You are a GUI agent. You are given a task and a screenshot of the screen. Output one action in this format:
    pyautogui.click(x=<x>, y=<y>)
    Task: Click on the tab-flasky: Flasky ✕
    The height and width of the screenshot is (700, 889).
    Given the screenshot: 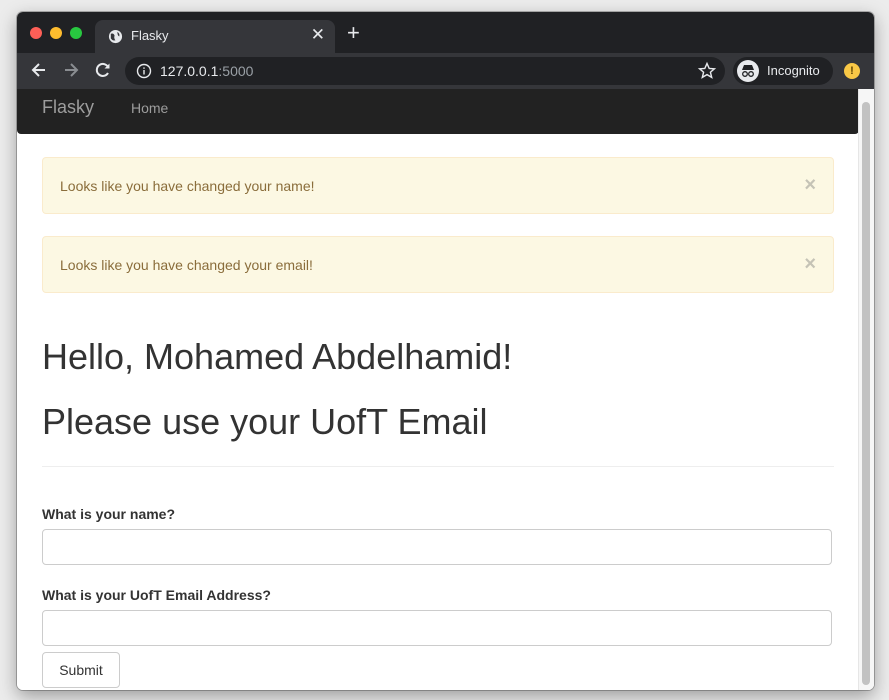 What is the action you would take?
    pyautogui.click(x=215, y=36)
    